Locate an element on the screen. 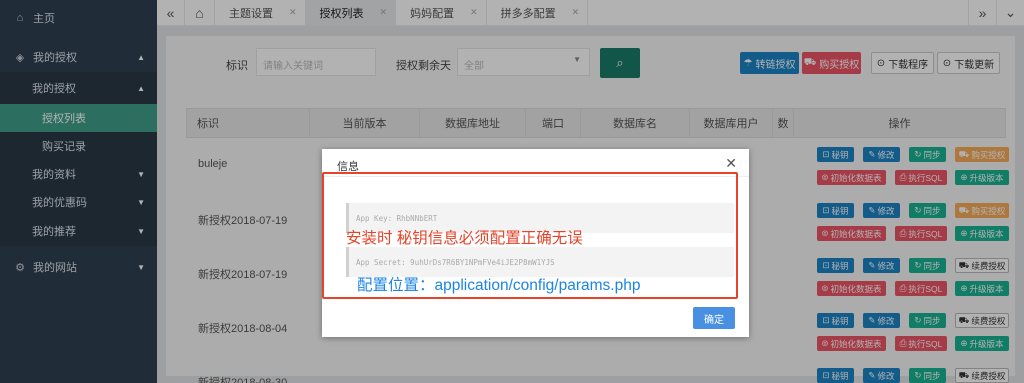 The width and height of the screenshot is (1024, 383). annotation-config-path: 配置位置：application/config/params.php is located at coordinates (499, 285).